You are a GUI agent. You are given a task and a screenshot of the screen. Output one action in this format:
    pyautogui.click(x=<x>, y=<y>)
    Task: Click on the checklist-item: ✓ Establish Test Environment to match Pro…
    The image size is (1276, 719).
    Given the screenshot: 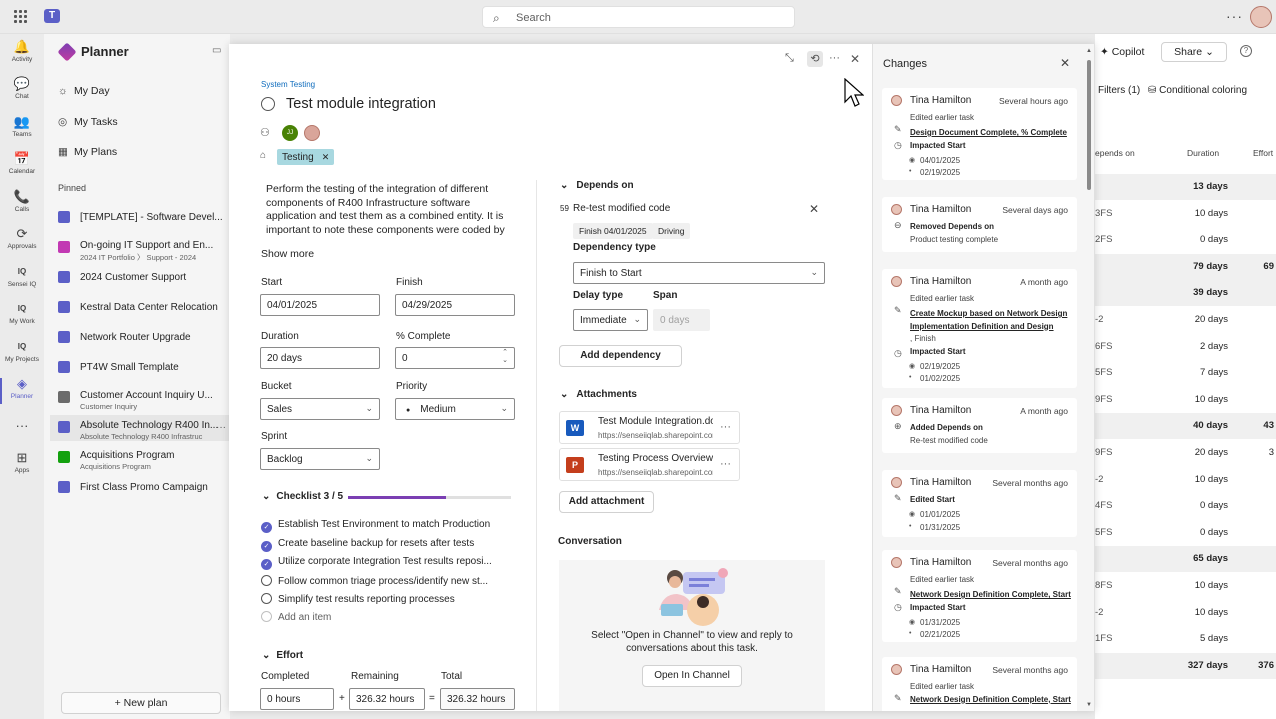 What is the action you would take?
    pyautogui.click(x=375, y=526)
    